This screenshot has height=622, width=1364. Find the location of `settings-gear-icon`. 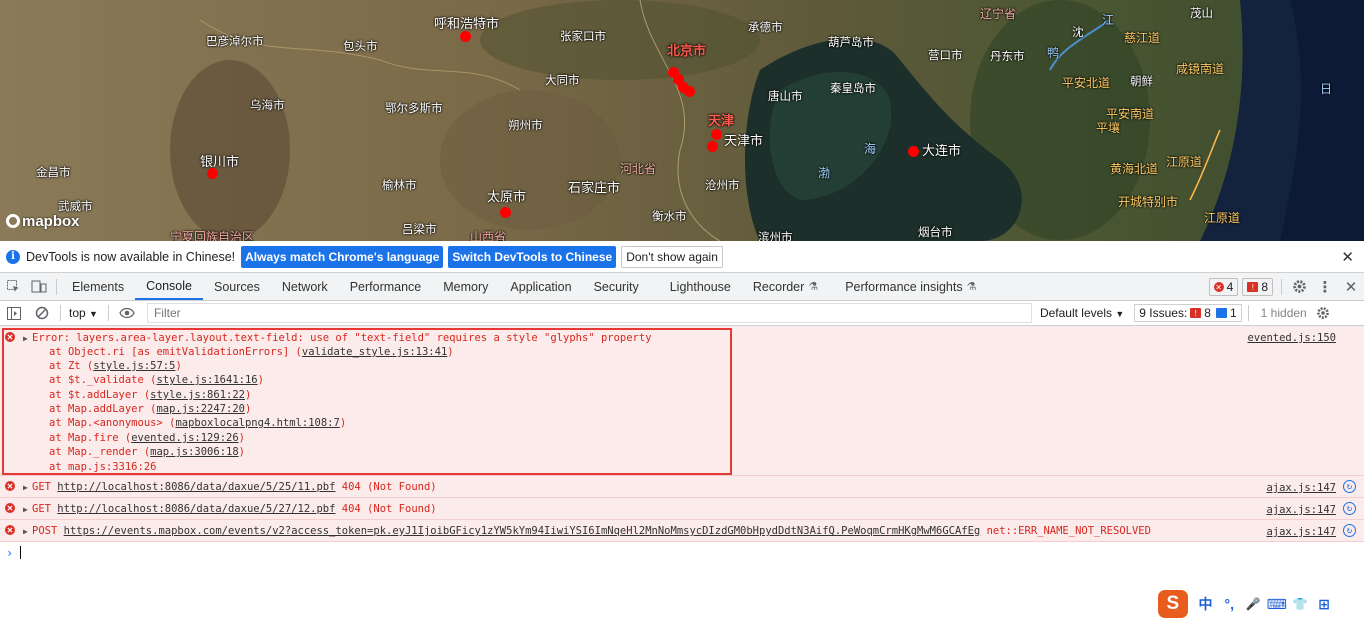

settings-gear-icon is located at coordinates (1299, 286).